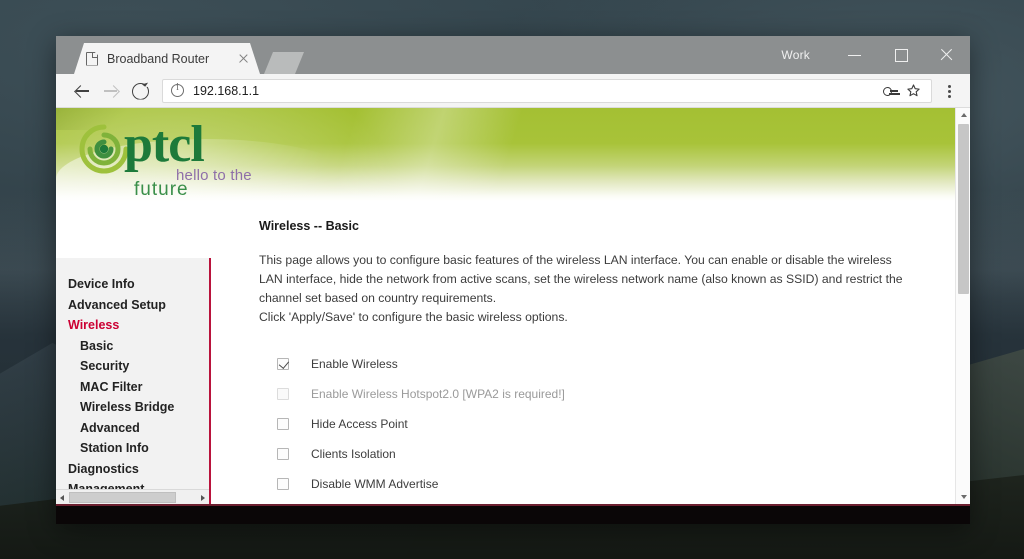 This screenshot has width=1024, height=559. I want to click on sidebar-item-security: Security, so click(137, 366).